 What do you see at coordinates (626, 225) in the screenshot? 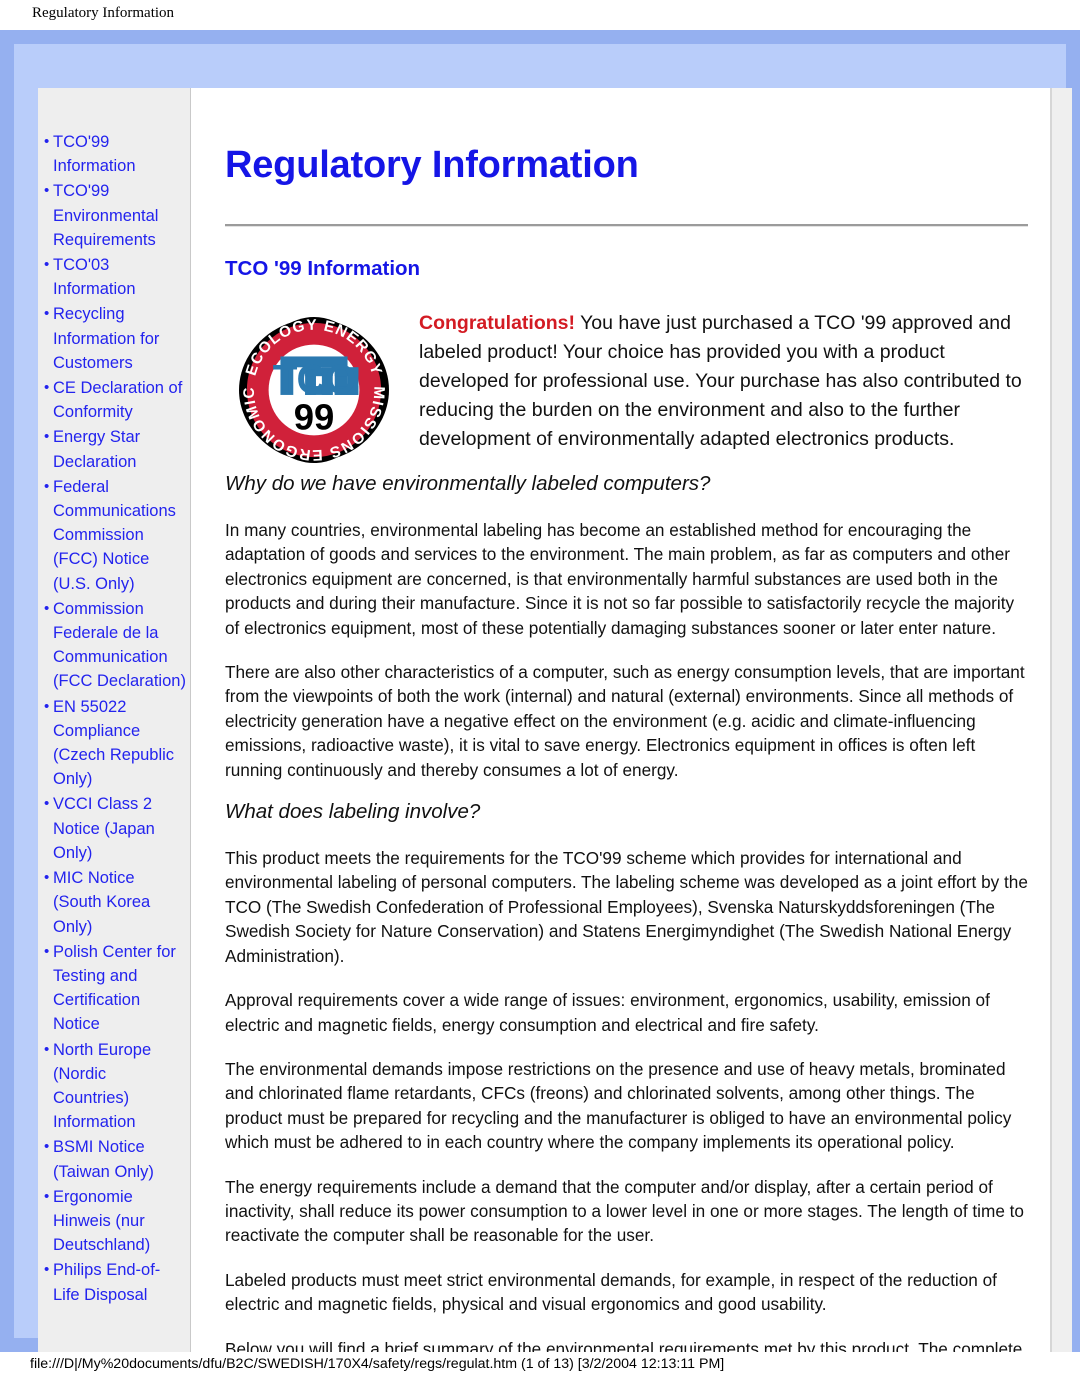
I see `horizontal-divider` at bounding box center [626, 225].